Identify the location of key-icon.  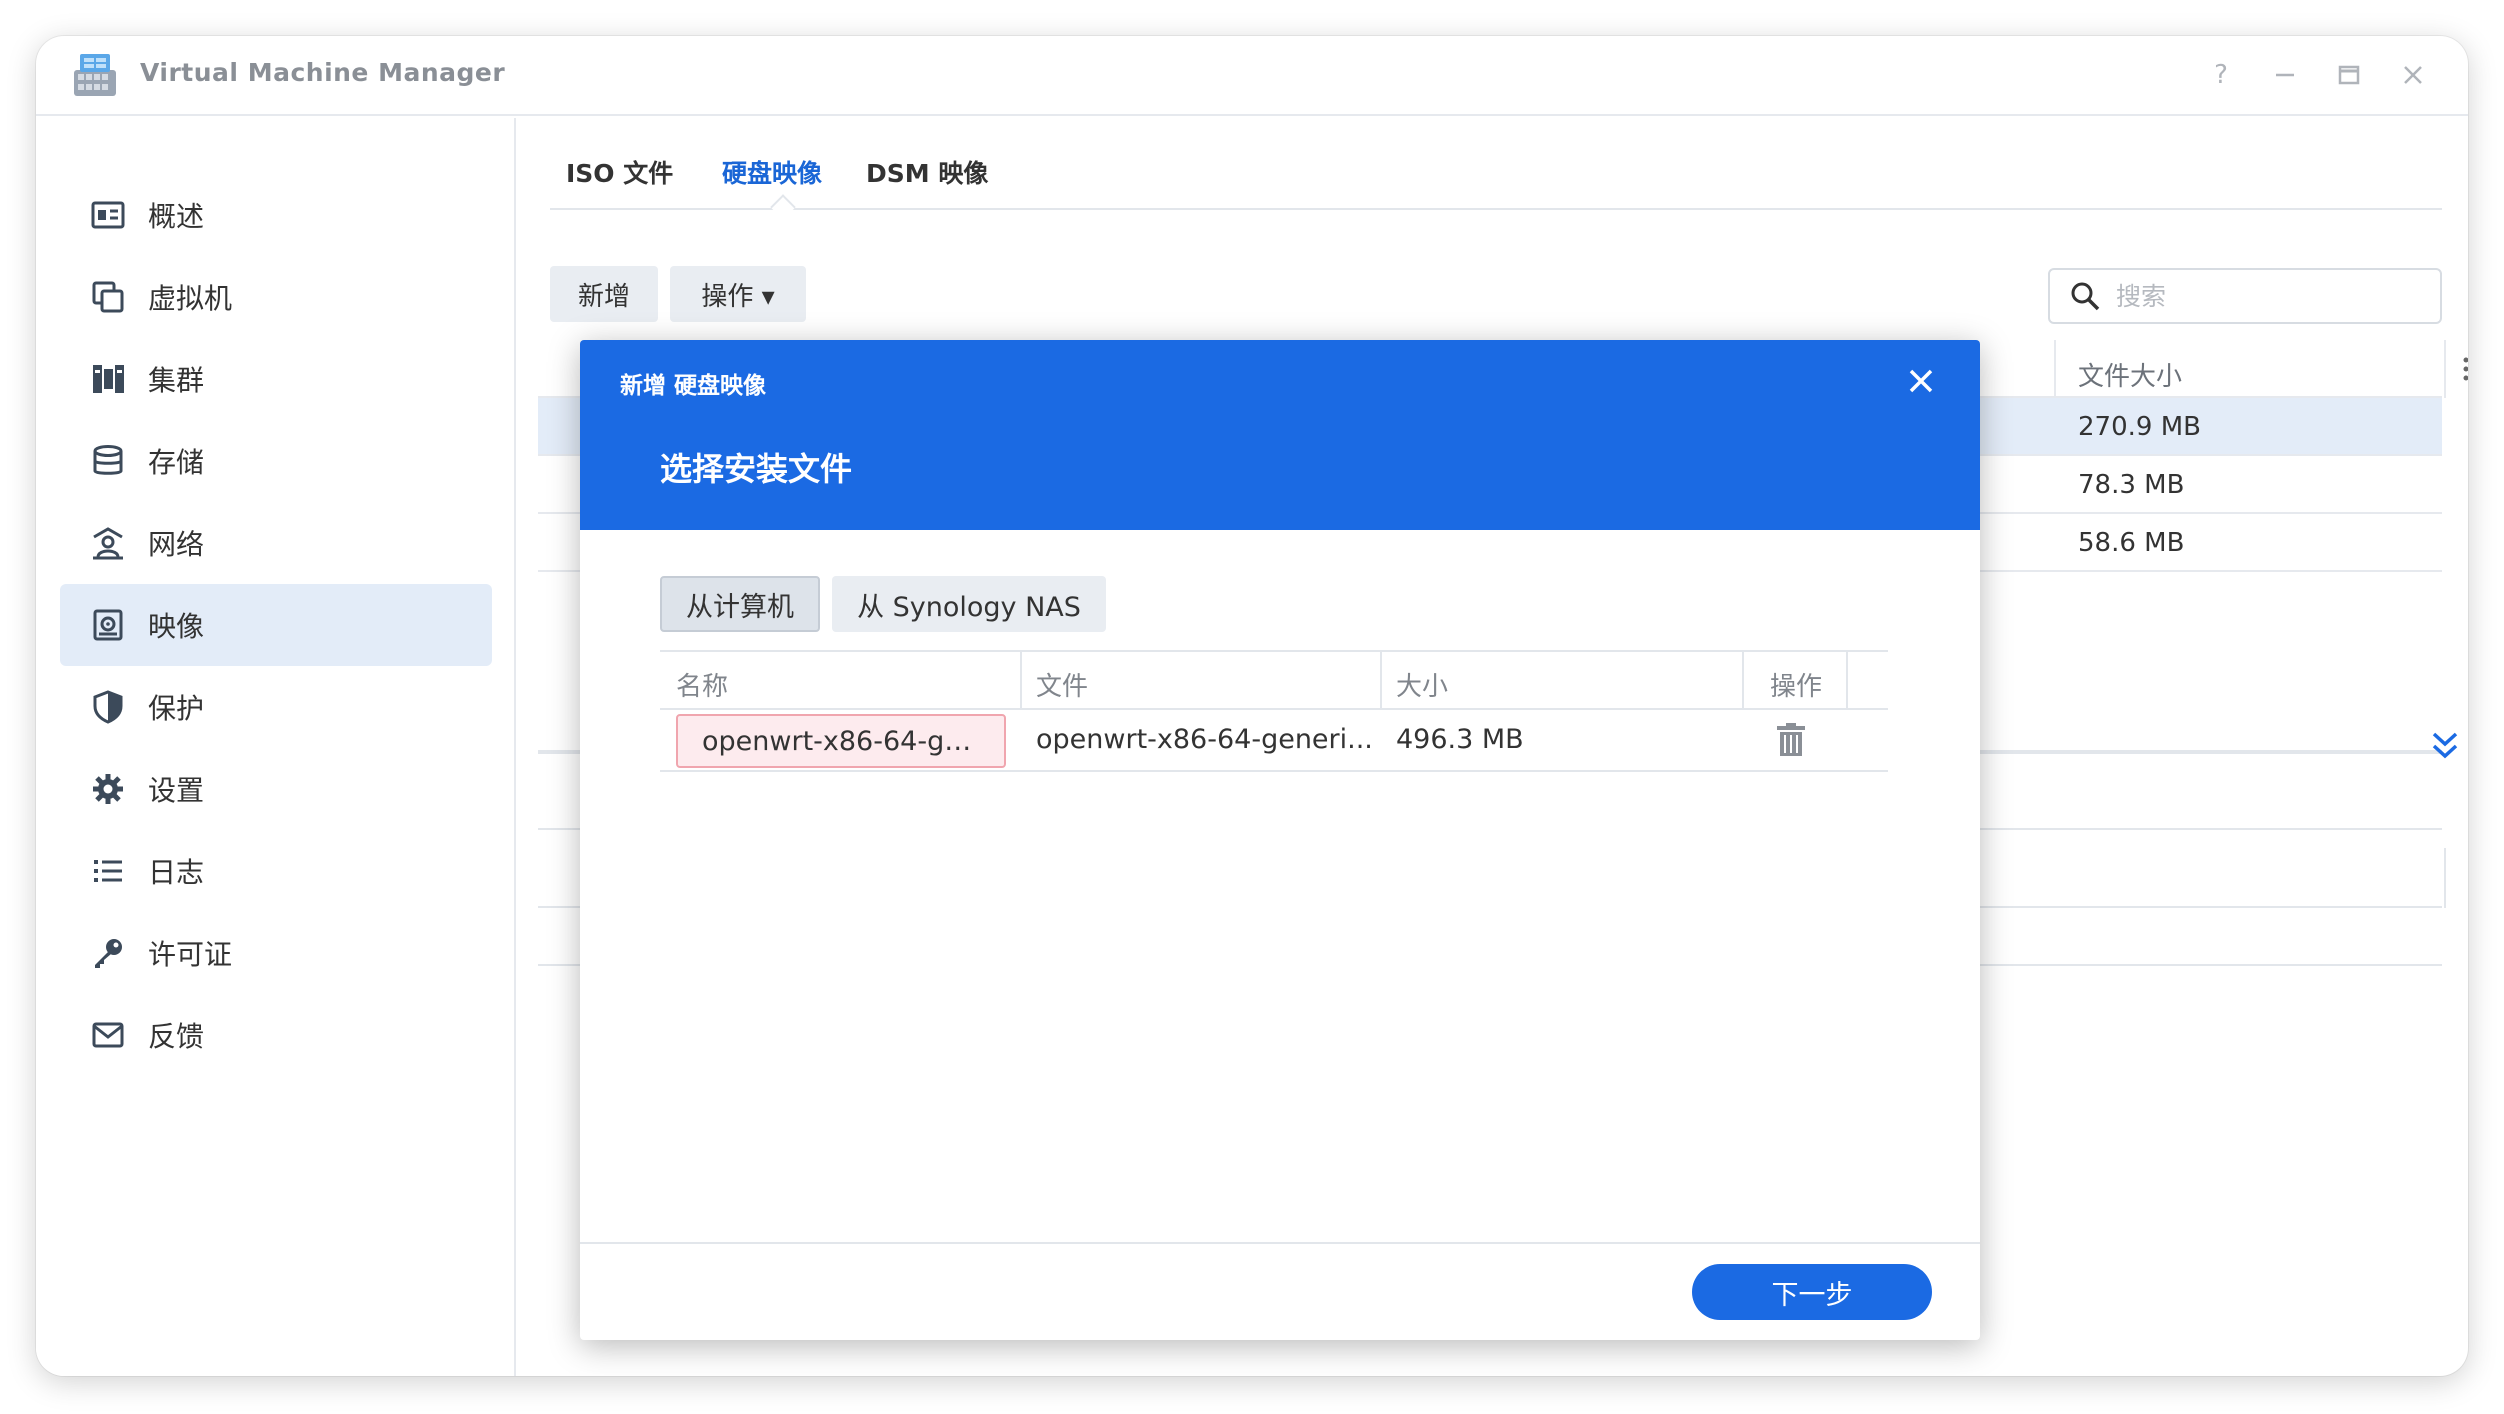
(108, 953).